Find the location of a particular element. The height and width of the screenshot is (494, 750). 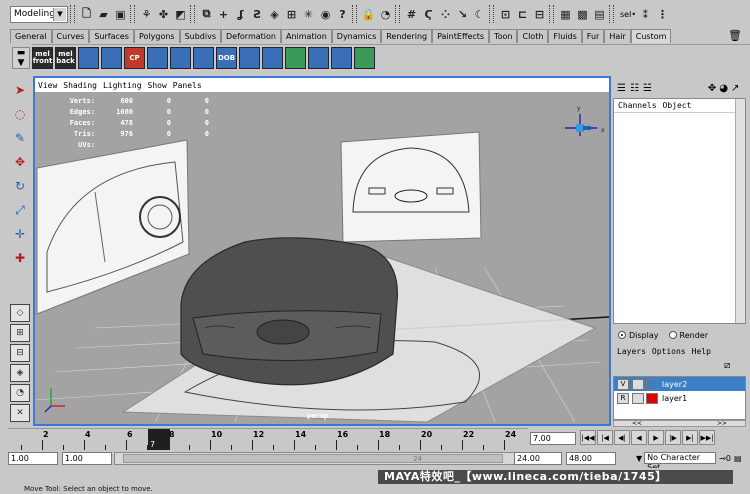

output-connections-icon: ⊏ is located at coordinates (522, 14).